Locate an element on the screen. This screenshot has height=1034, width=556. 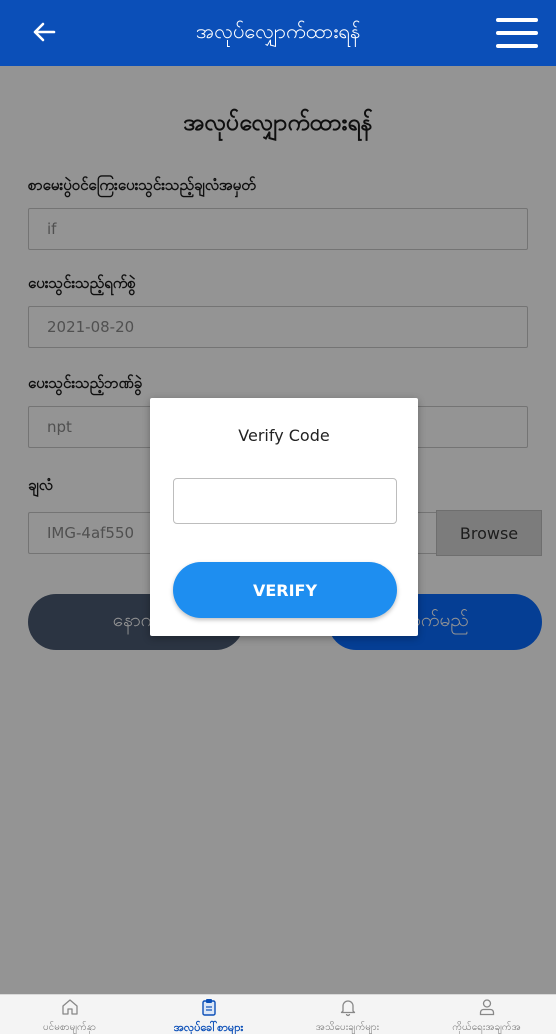
nav-item-profile: ကိုယ်ရေးအချက်အ is located at coordinates (486, 1014).